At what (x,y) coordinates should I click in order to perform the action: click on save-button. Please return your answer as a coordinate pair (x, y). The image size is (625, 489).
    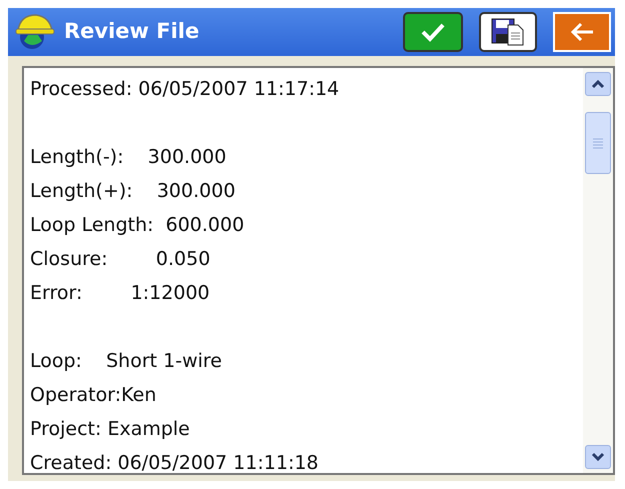
    Looking at the image, I should click on (508, 32).